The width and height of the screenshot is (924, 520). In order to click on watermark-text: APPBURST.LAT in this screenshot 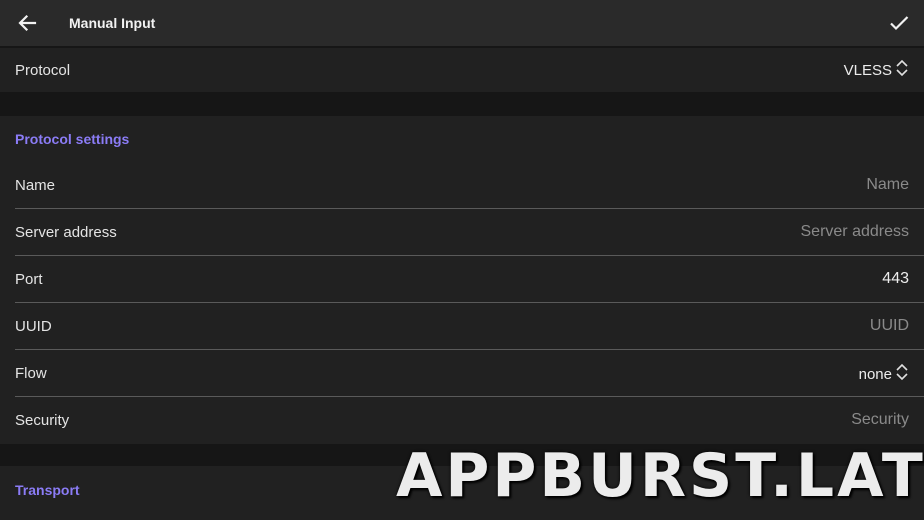, I will do `click(660, 476)`.